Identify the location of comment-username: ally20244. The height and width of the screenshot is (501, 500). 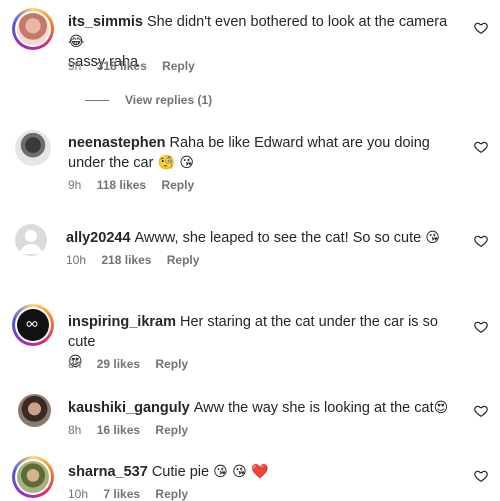
(98, 238).